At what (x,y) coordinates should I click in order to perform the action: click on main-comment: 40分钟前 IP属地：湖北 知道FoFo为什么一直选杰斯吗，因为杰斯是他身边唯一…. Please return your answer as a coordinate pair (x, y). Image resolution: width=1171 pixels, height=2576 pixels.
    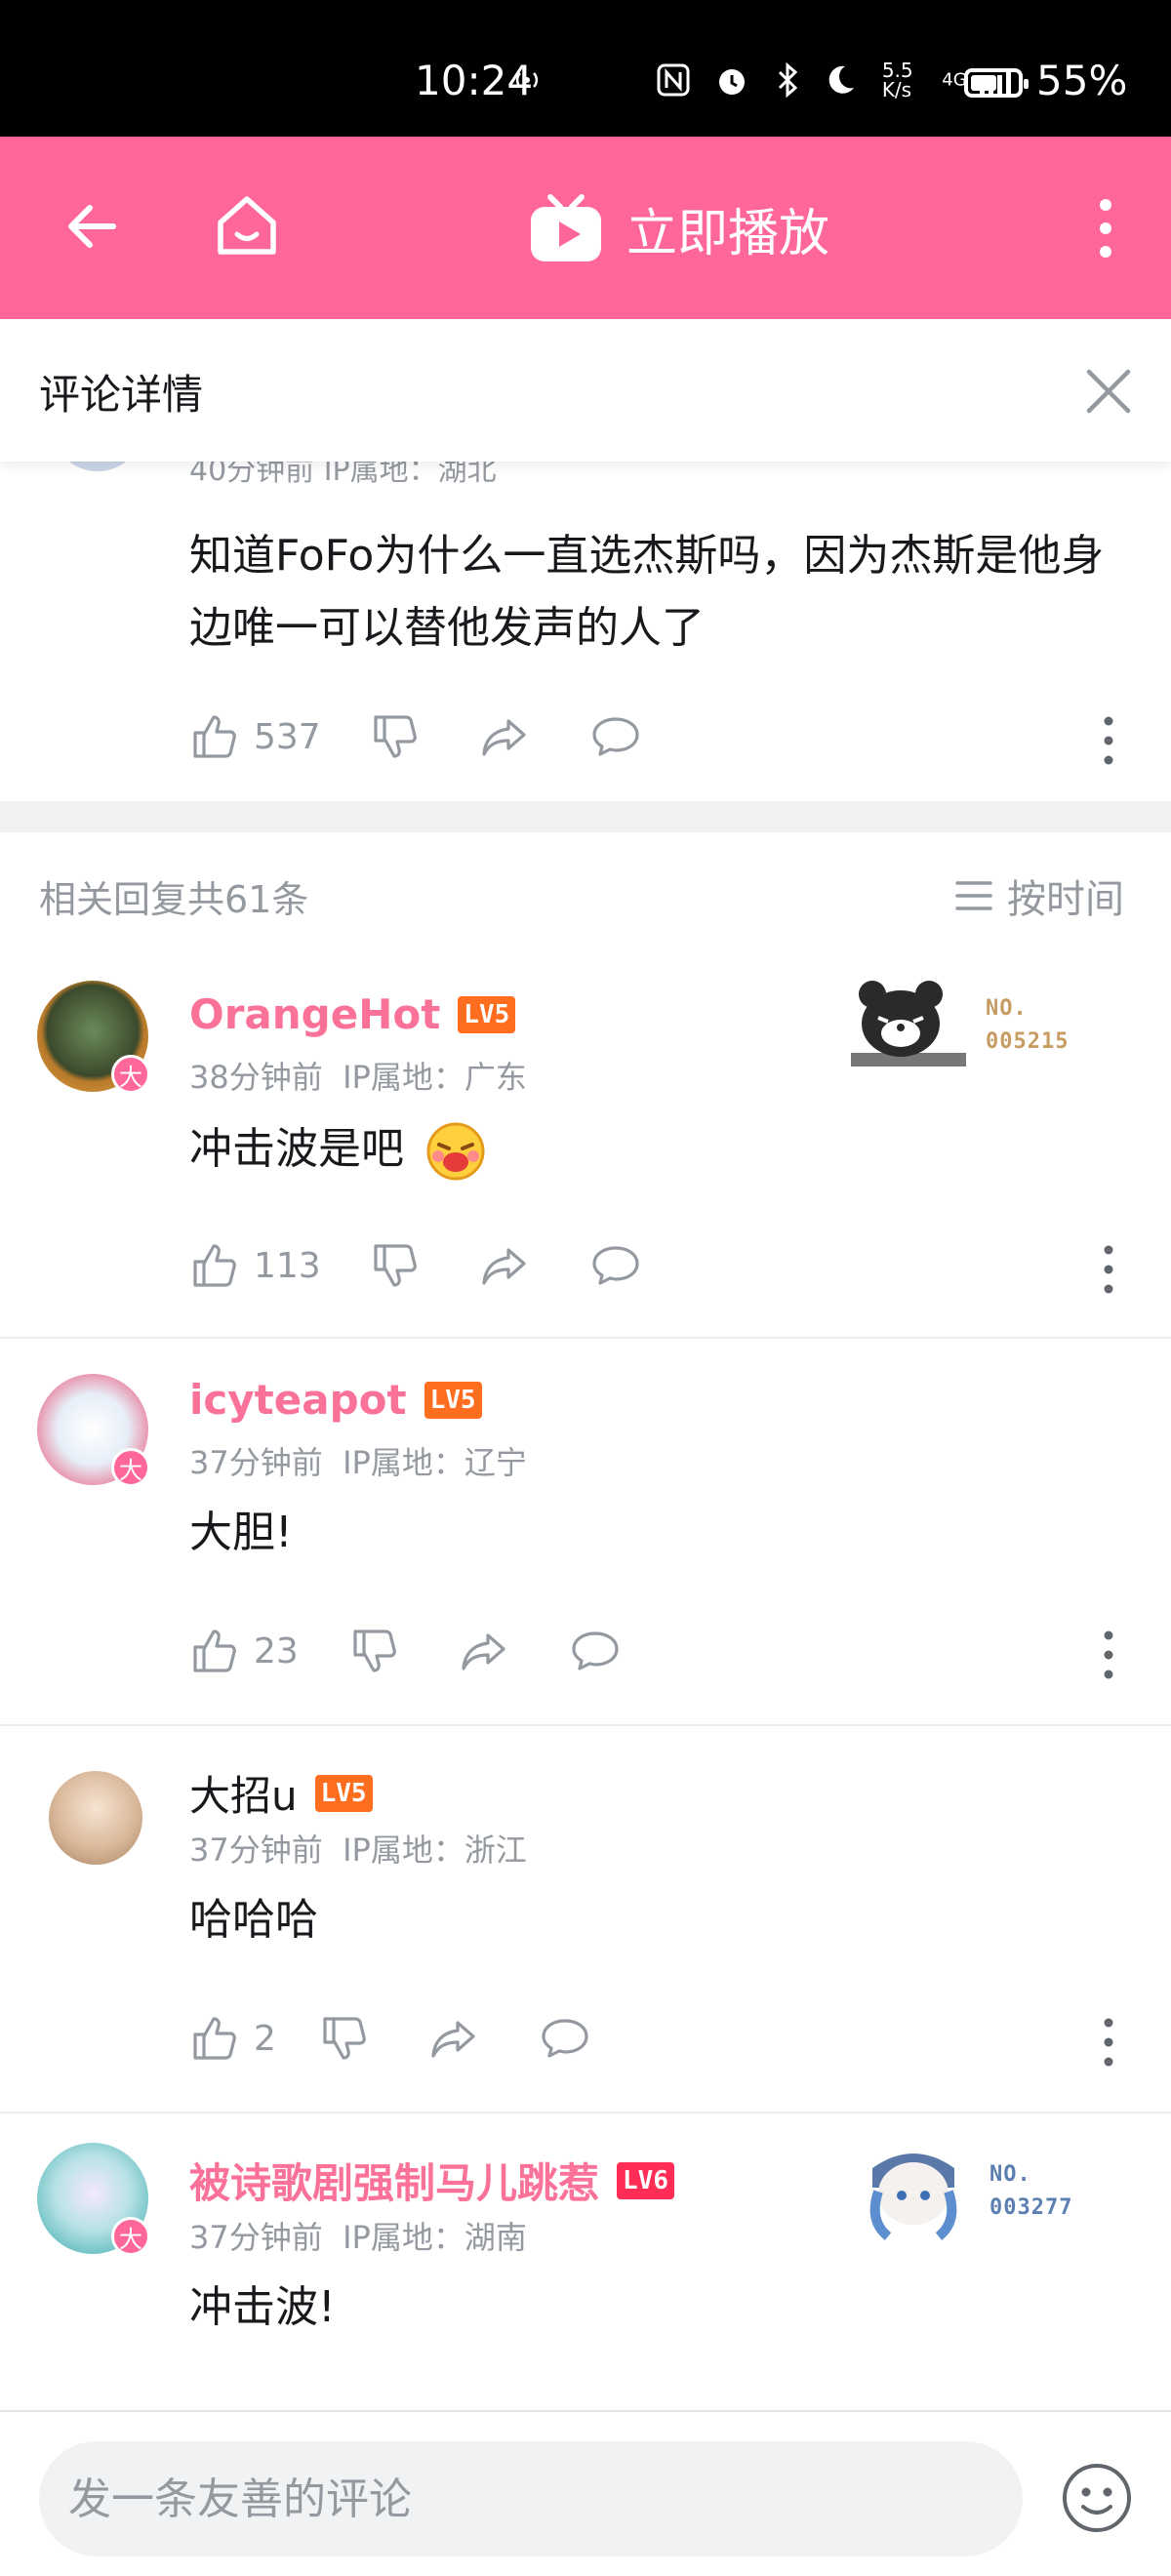
    Looking at the image, I should click on (585, 616).